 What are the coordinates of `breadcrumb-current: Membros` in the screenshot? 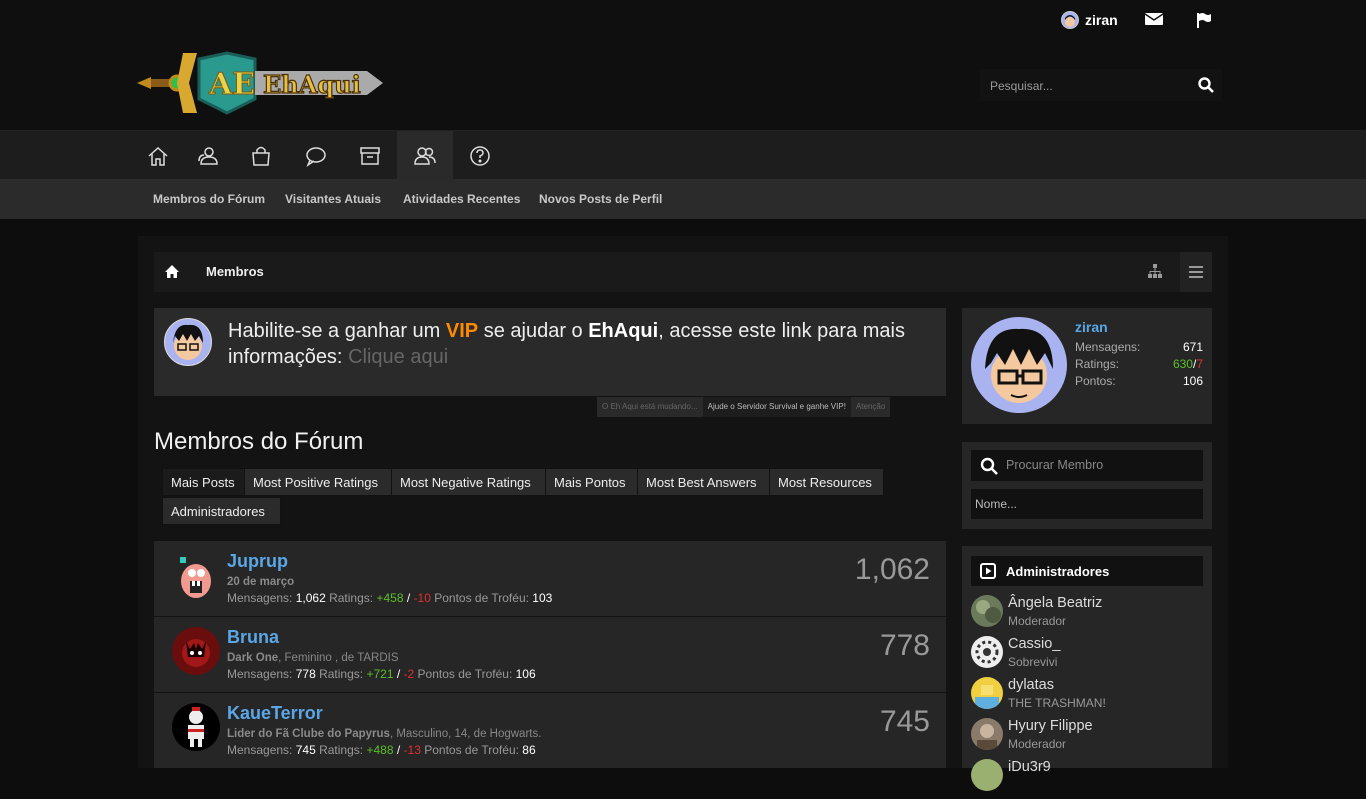 It's located at (235, 271).